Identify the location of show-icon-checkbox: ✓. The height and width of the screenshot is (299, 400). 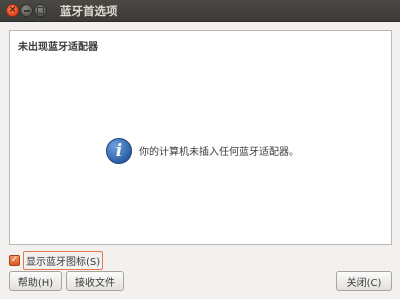
(14, 260).